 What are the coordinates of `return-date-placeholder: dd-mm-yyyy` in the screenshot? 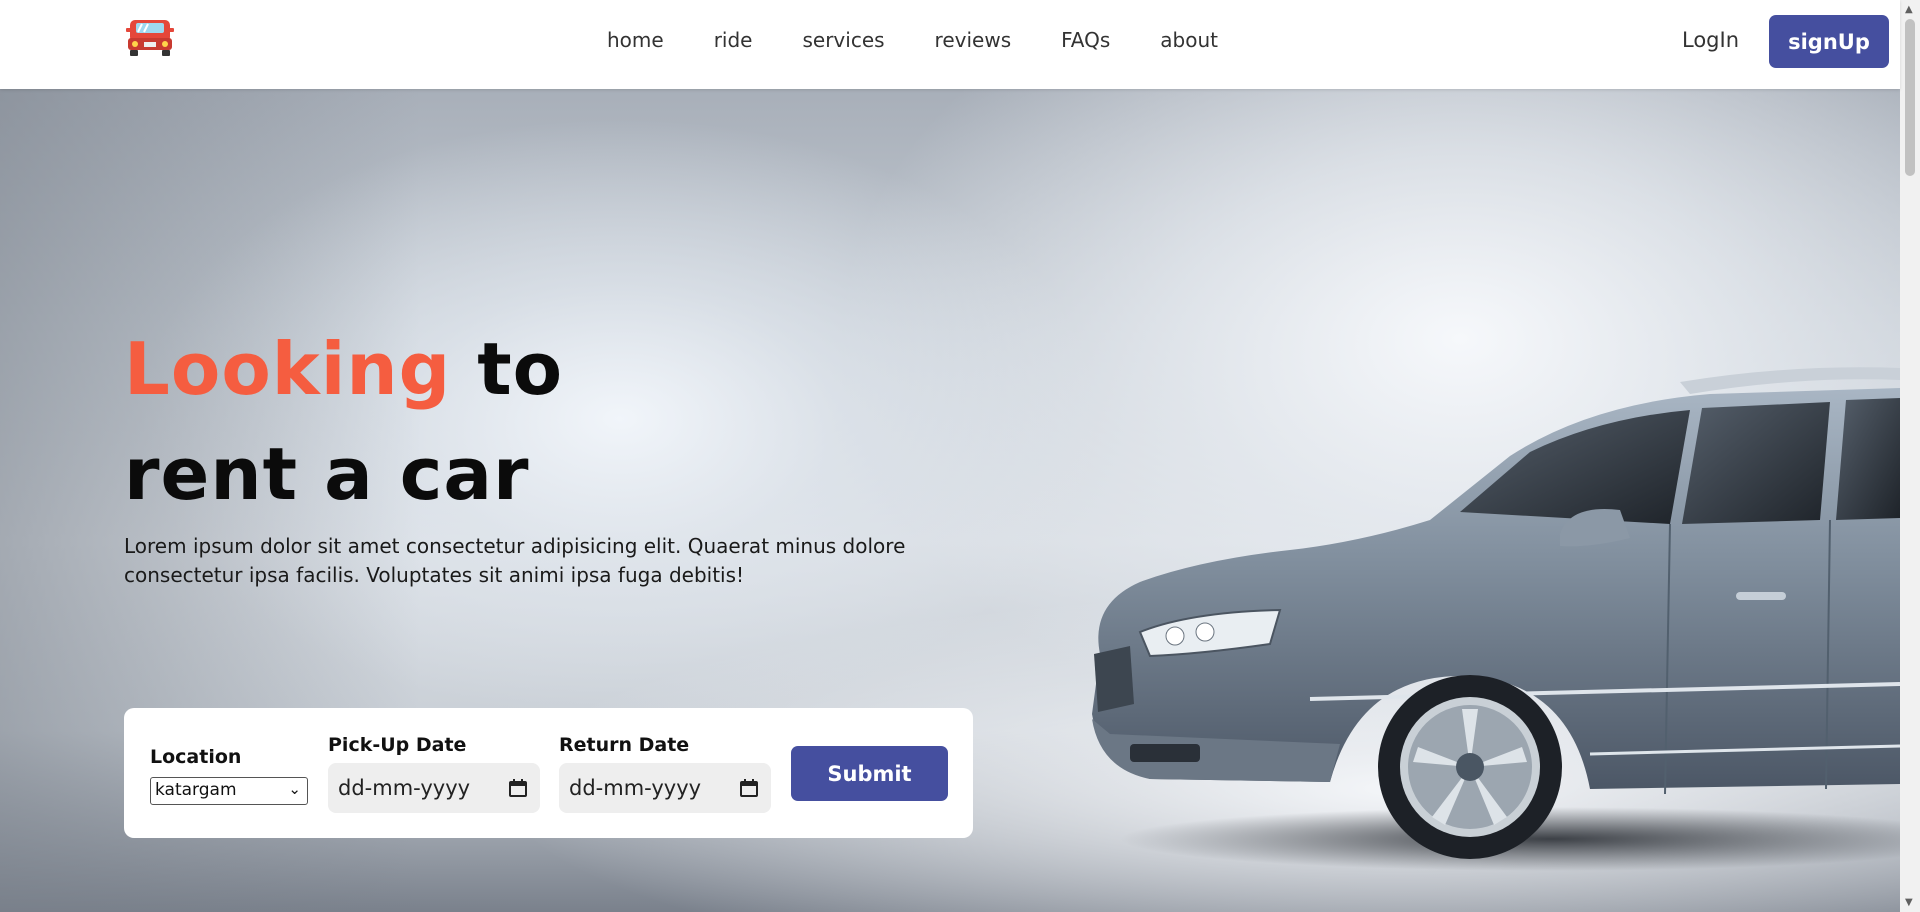 It's located at (635, 788).